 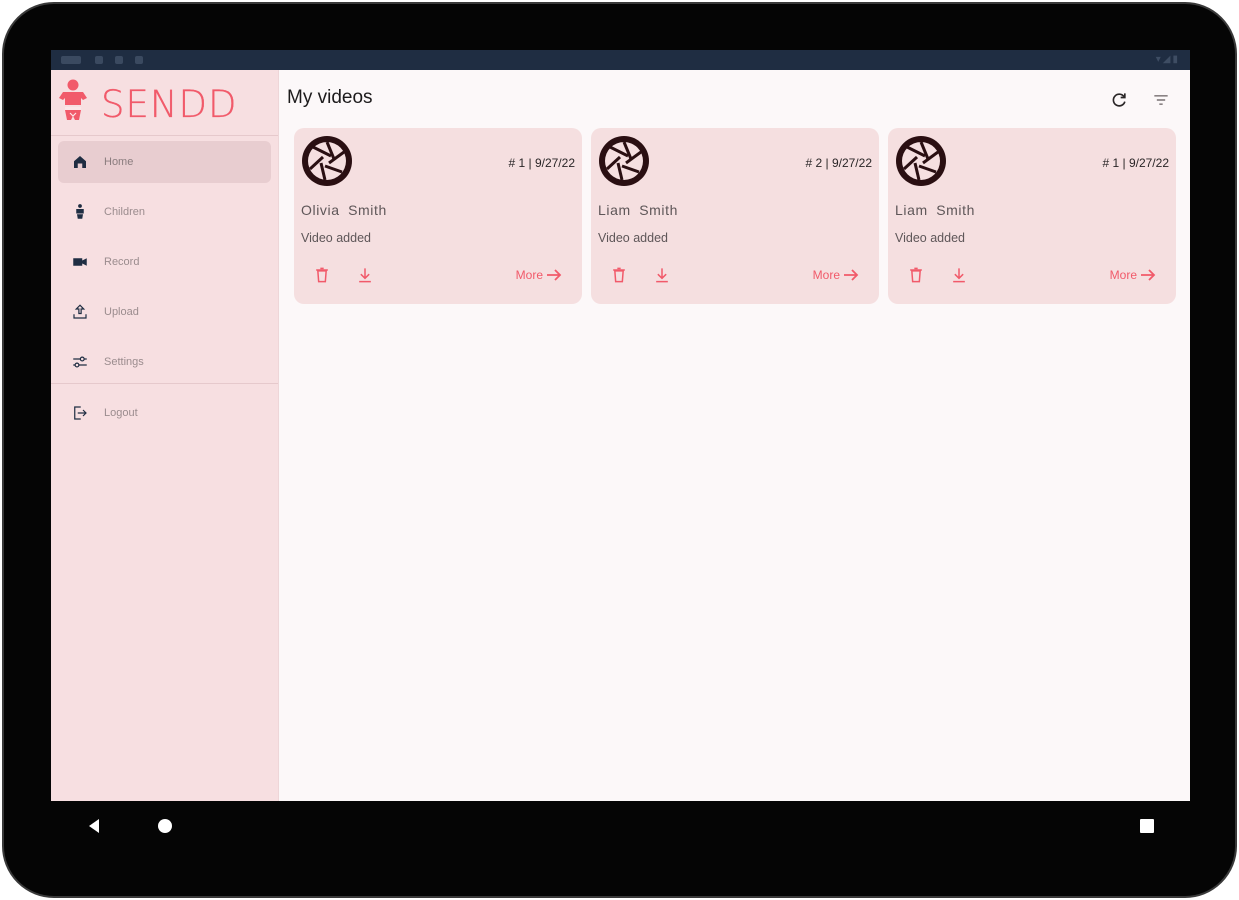 What do you see at coordinates (121, 413) in the screenshot?
I see `sidebar-item-label: Logout` at bounding box center [121, 413].